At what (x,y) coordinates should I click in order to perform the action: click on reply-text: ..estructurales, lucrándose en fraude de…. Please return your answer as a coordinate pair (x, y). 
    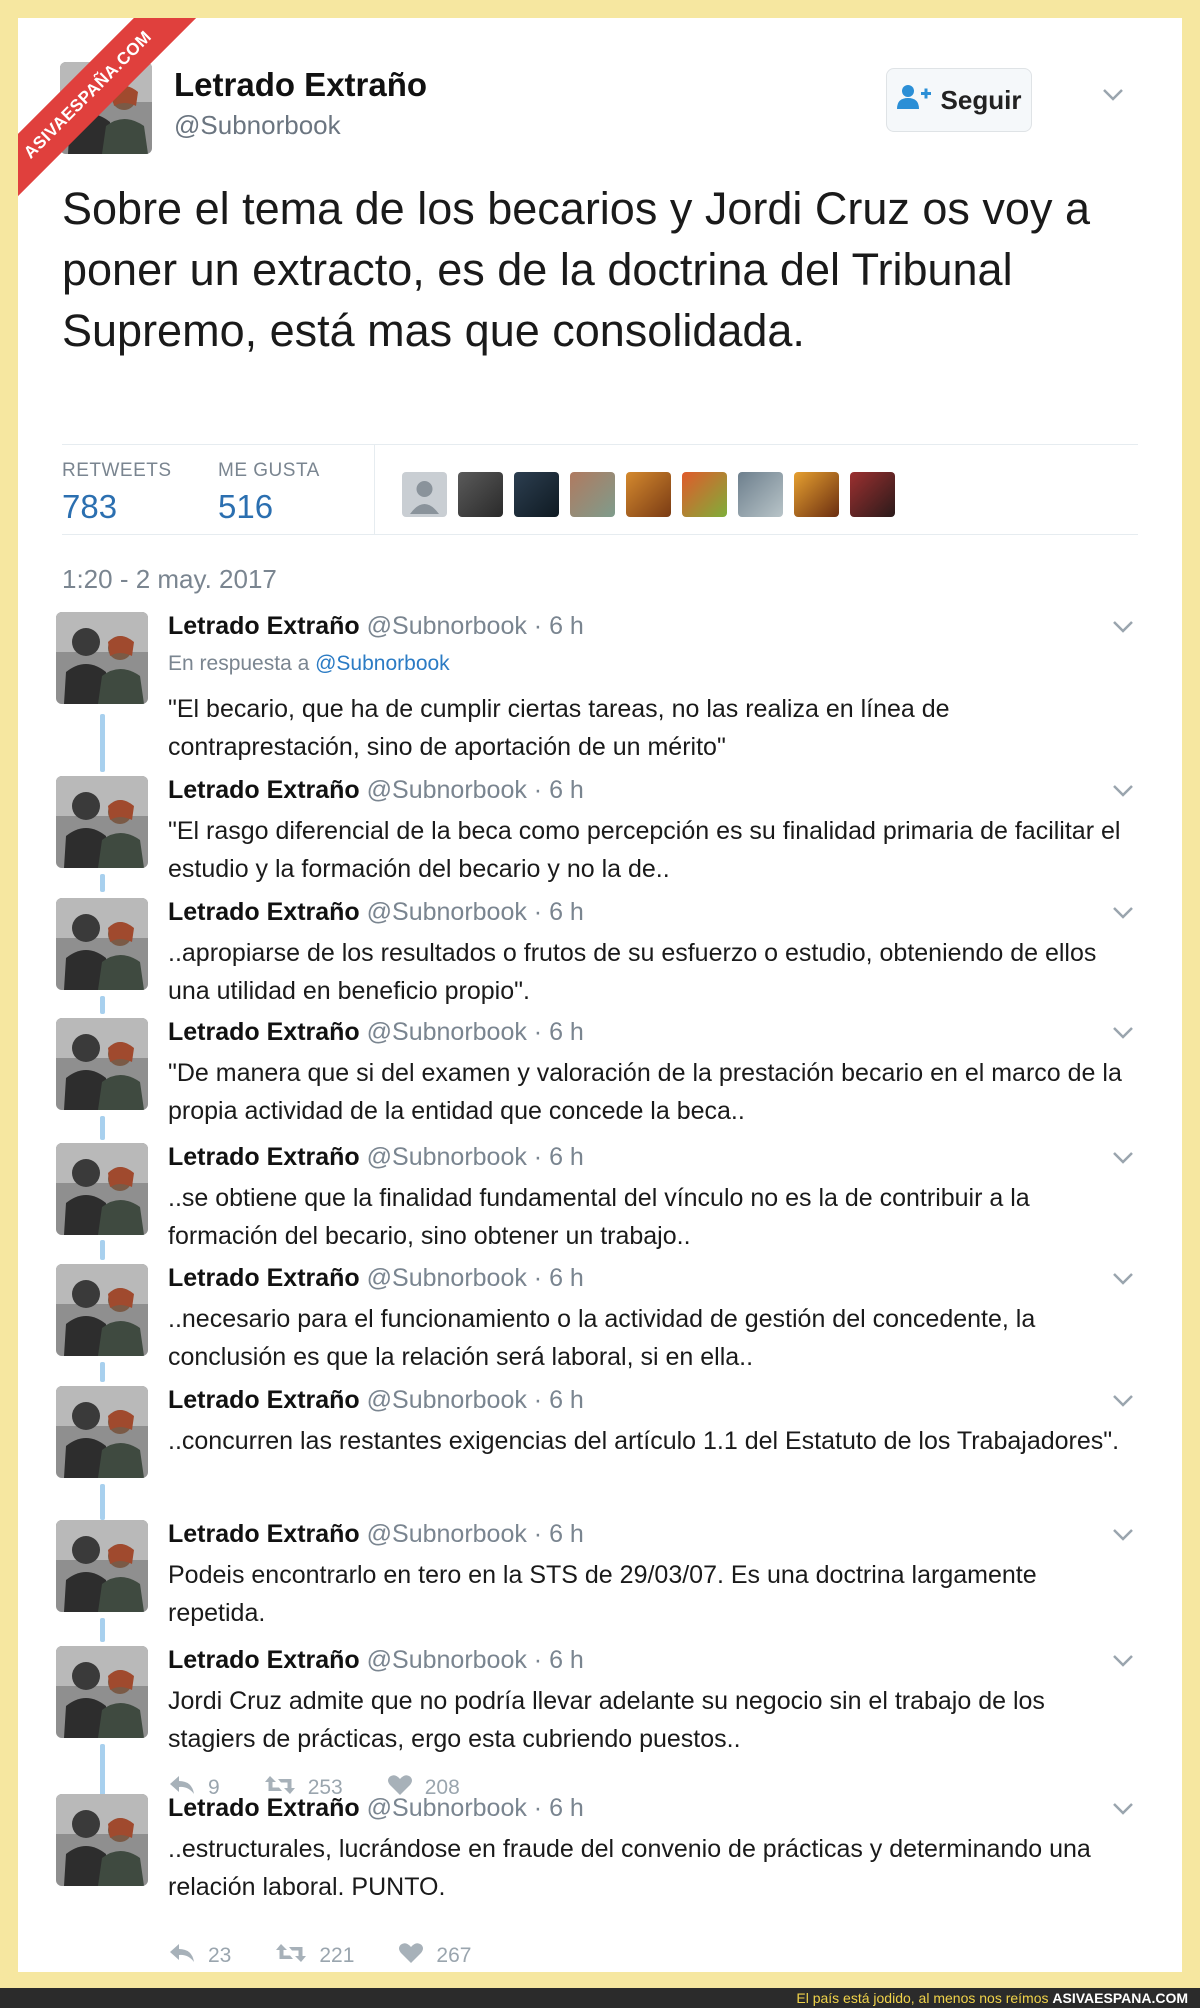
    Looking at the image, I should click on (629, 1868).